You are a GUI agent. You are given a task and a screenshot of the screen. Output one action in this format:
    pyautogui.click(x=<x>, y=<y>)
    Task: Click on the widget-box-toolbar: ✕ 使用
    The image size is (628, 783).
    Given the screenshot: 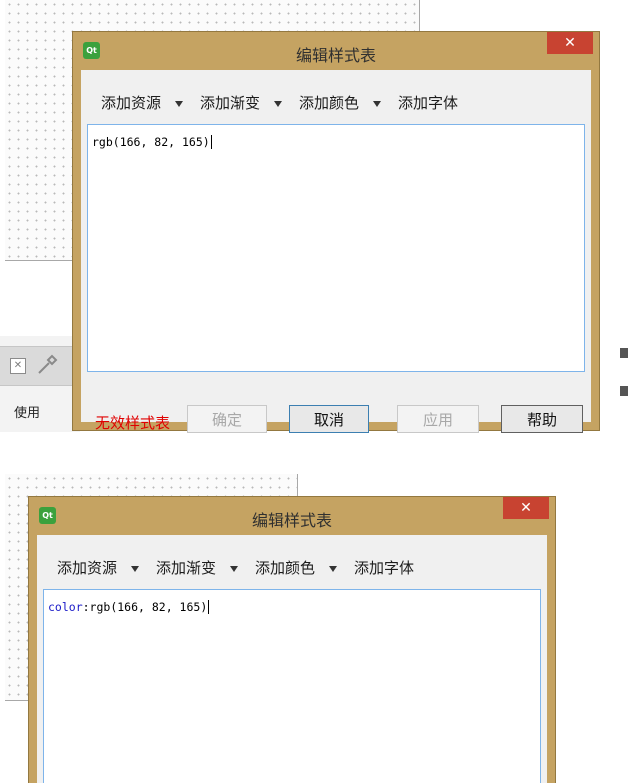 What is the action you would take?
    pyautogui.click(x=40, y=384)
    